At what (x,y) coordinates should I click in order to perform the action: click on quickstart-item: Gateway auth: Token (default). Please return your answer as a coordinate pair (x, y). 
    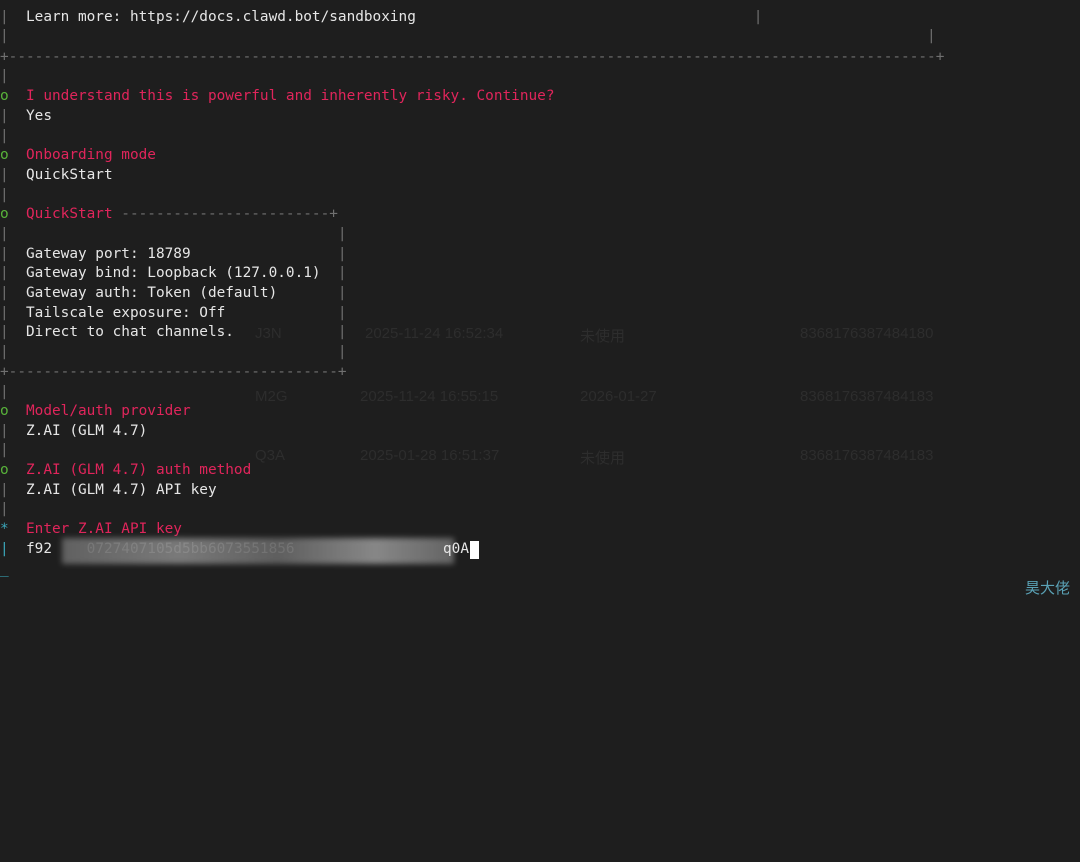
    Looking at the image, I should click on (152, 293).